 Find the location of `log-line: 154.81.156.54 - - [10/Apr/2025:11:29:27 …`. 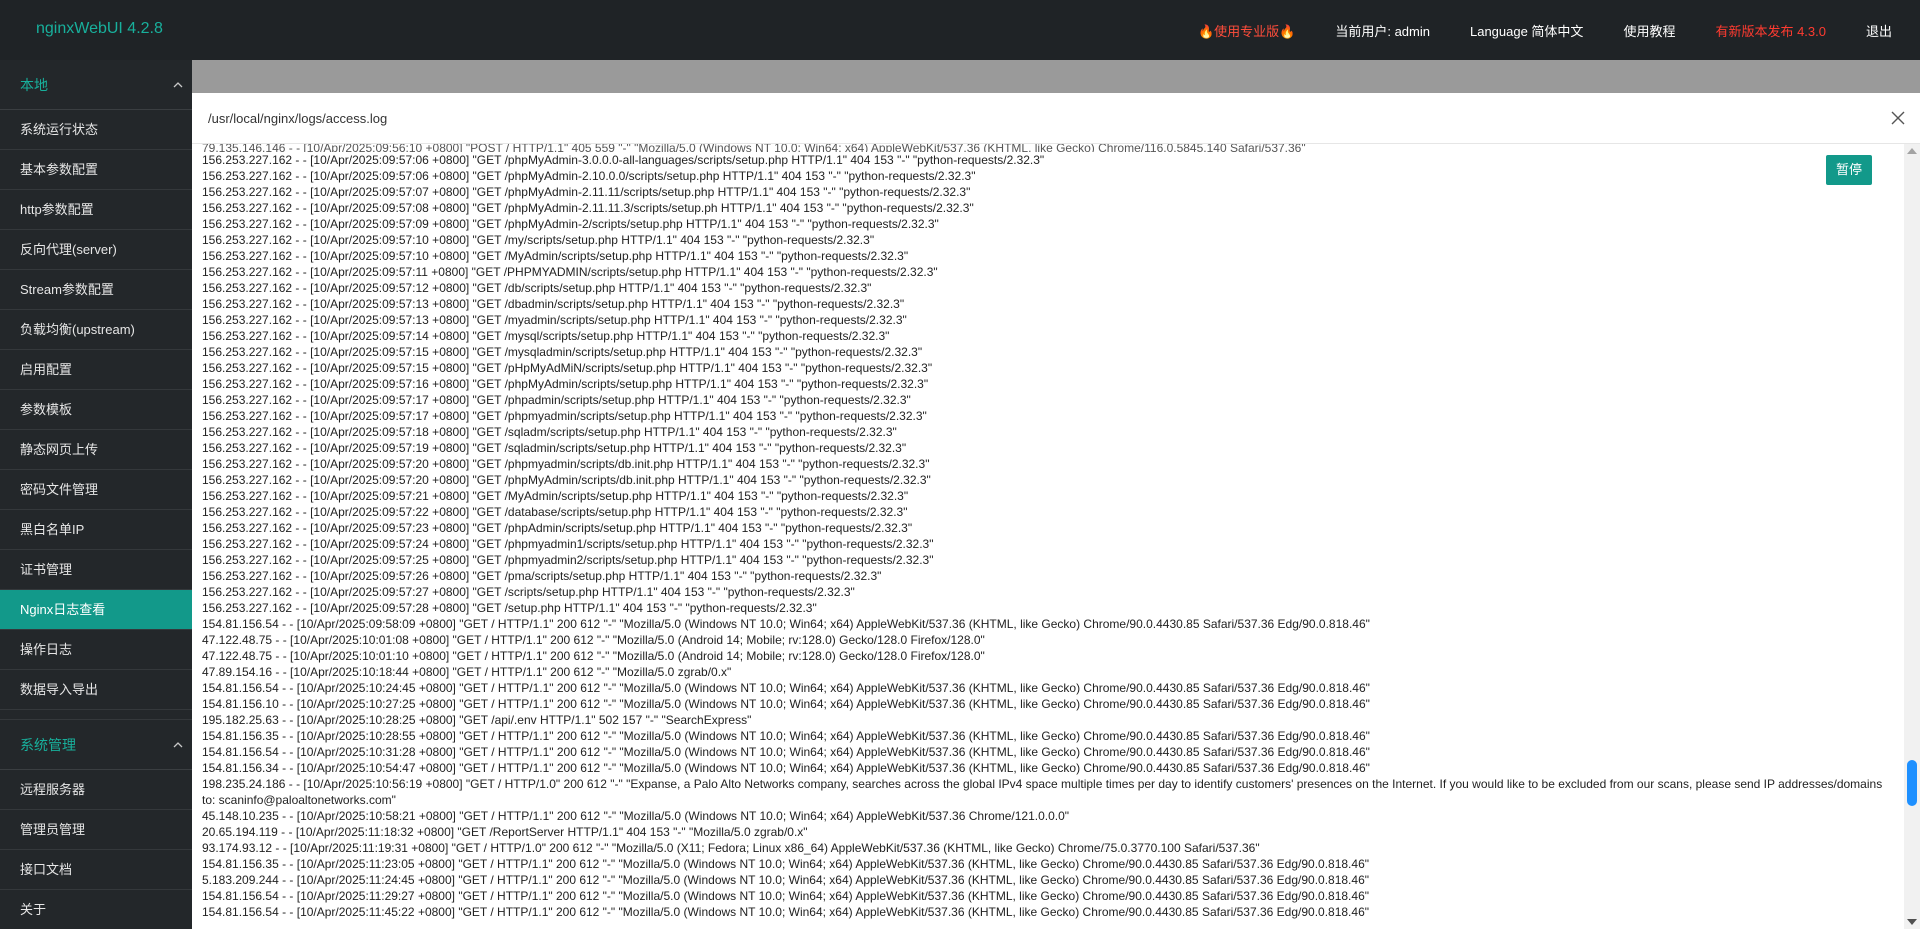

log-line: 154.81.156.54 - - [10/Apr/2025:11:29:27 … is located at coordinates (785, 896).